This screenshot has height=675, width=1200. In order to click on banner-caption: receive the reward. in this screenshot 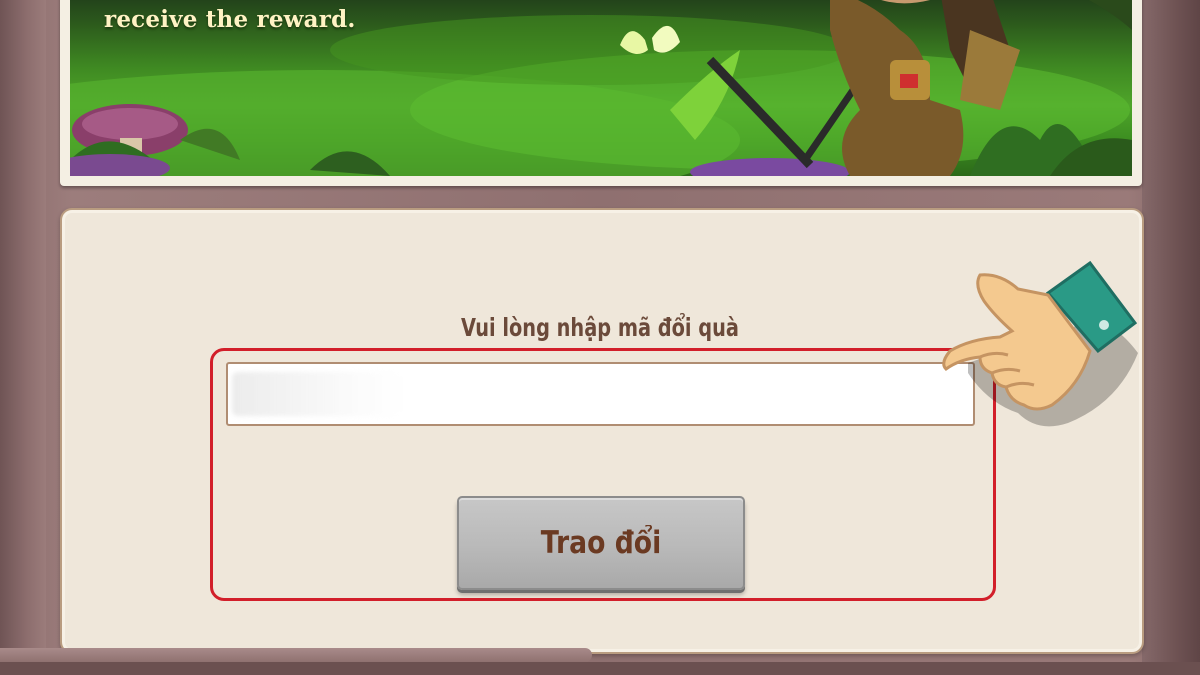, I will do `click(230, 19)`.